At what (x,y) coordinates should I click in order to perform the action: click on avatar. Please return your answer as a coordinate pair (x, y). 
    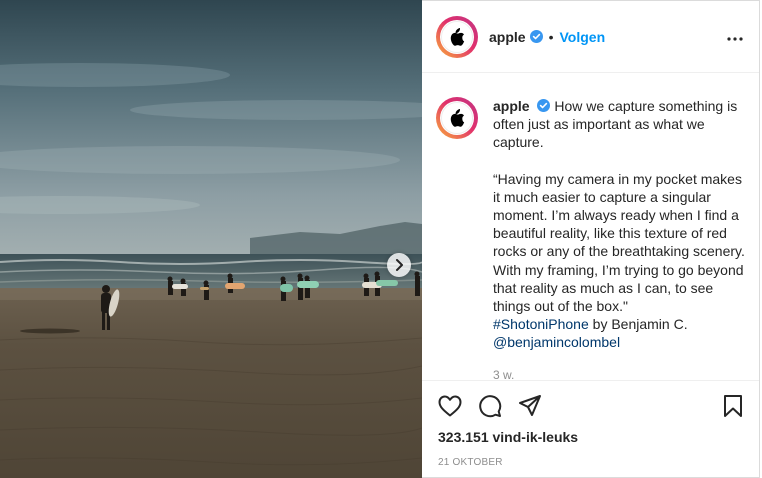
    Looking at the image, I should click on (457, 36).